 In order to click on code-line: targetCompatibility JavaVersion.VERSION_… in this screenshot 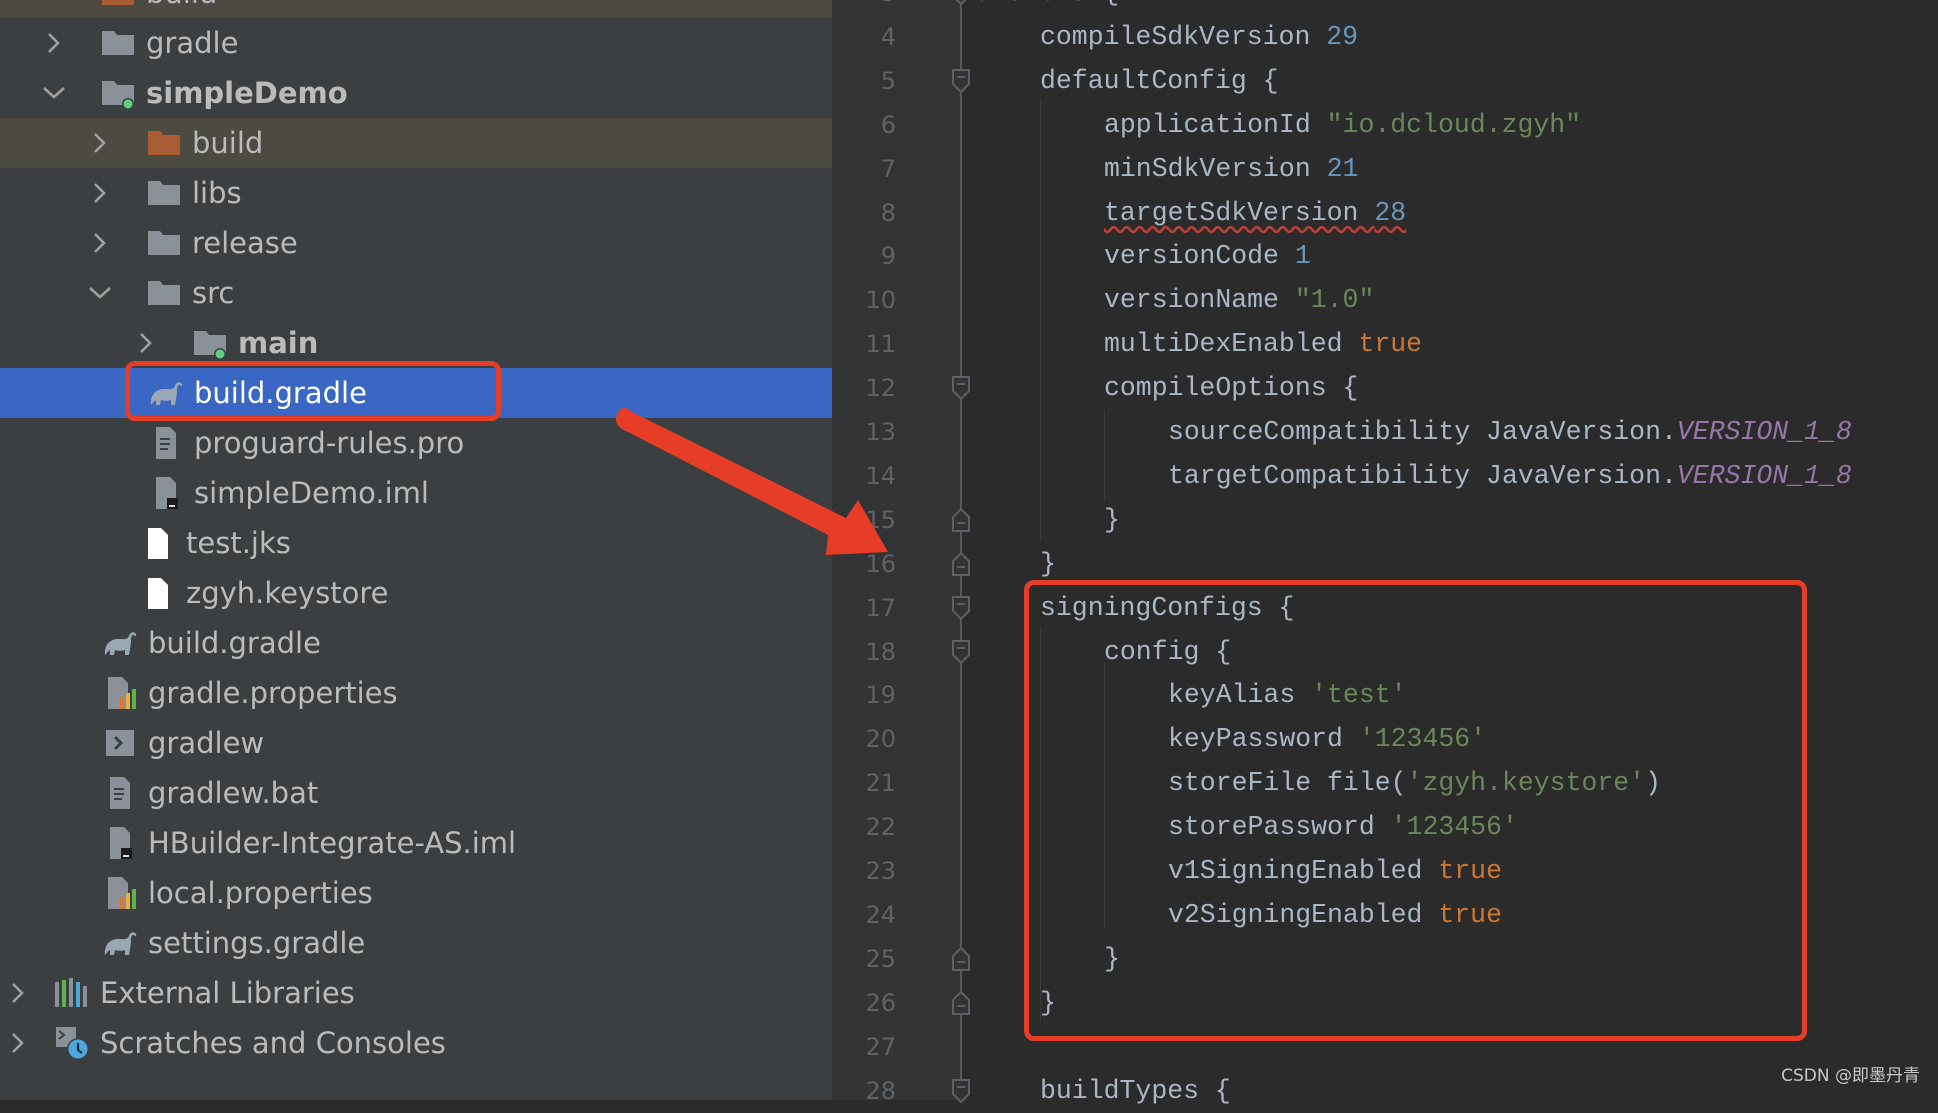, I will do `click(1510, 476)`.